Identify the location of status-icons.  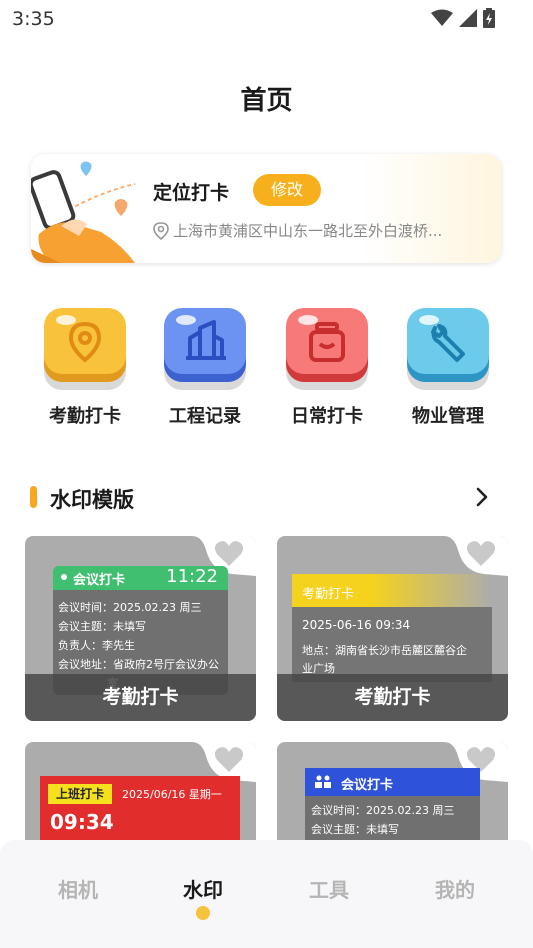
(463, 18).